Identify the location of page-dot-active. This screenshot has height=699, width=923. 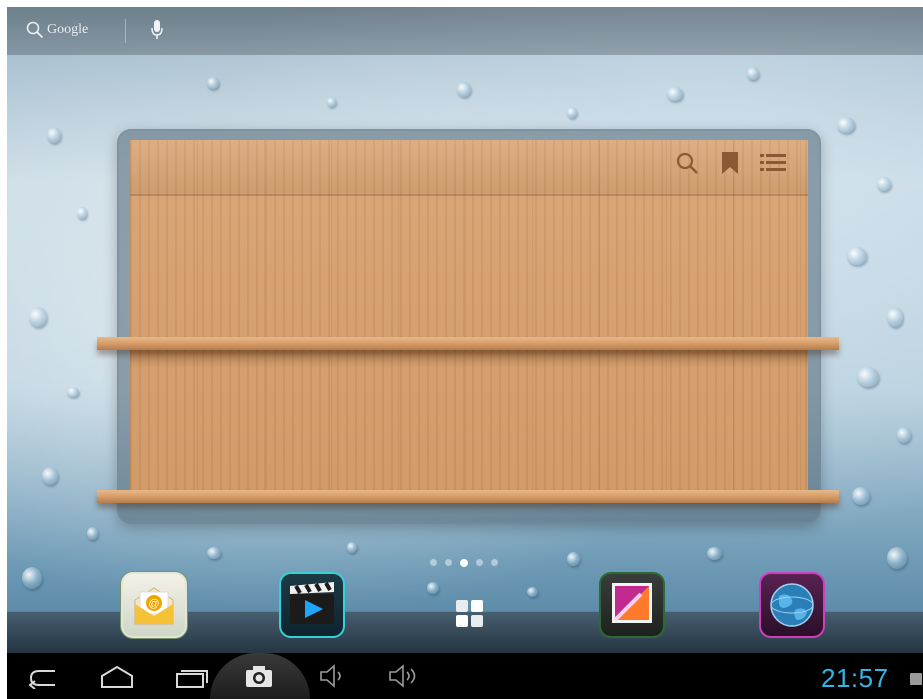
(464, 562).